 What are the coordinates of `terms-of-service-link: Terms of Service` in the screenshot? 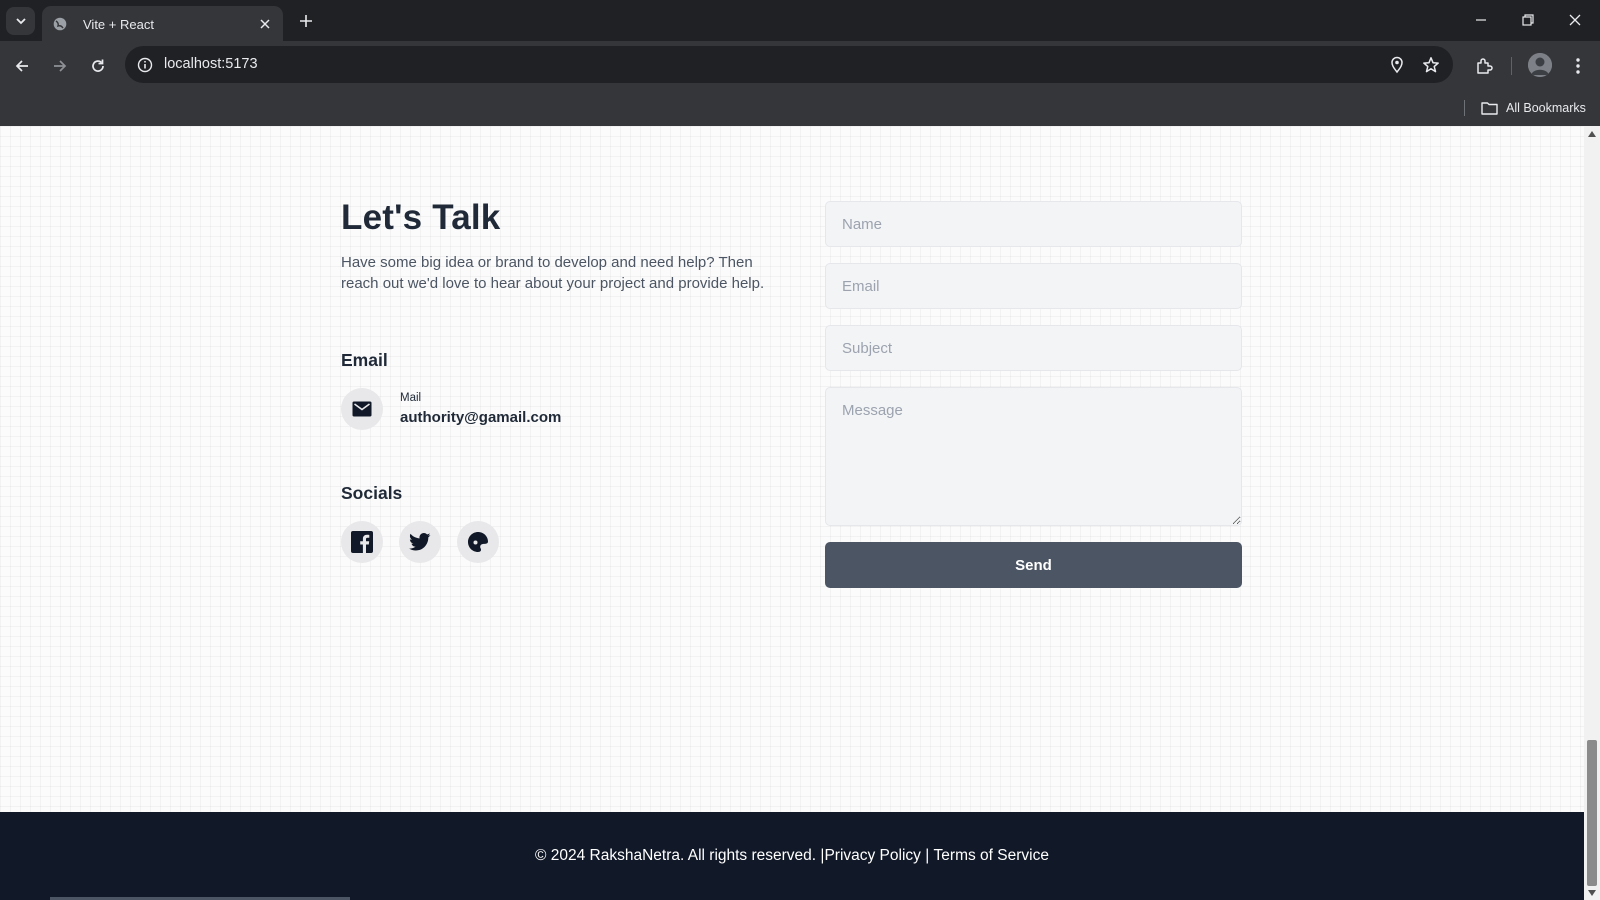 It's located at (991, 856).